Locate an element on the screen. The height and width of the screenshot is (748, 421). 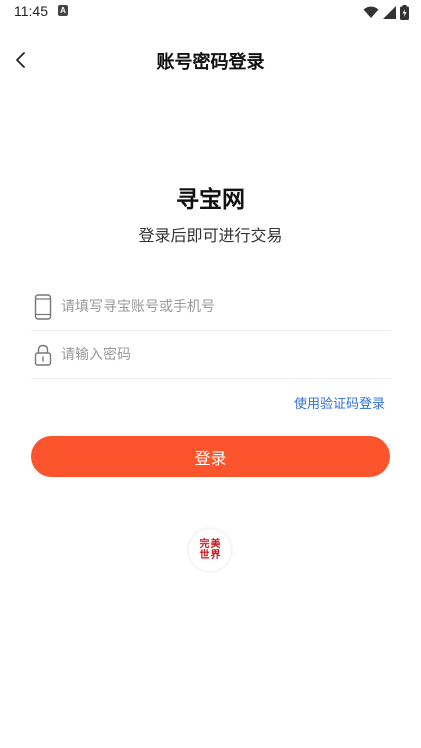
account-field-row is located at coordinates (210, 307).